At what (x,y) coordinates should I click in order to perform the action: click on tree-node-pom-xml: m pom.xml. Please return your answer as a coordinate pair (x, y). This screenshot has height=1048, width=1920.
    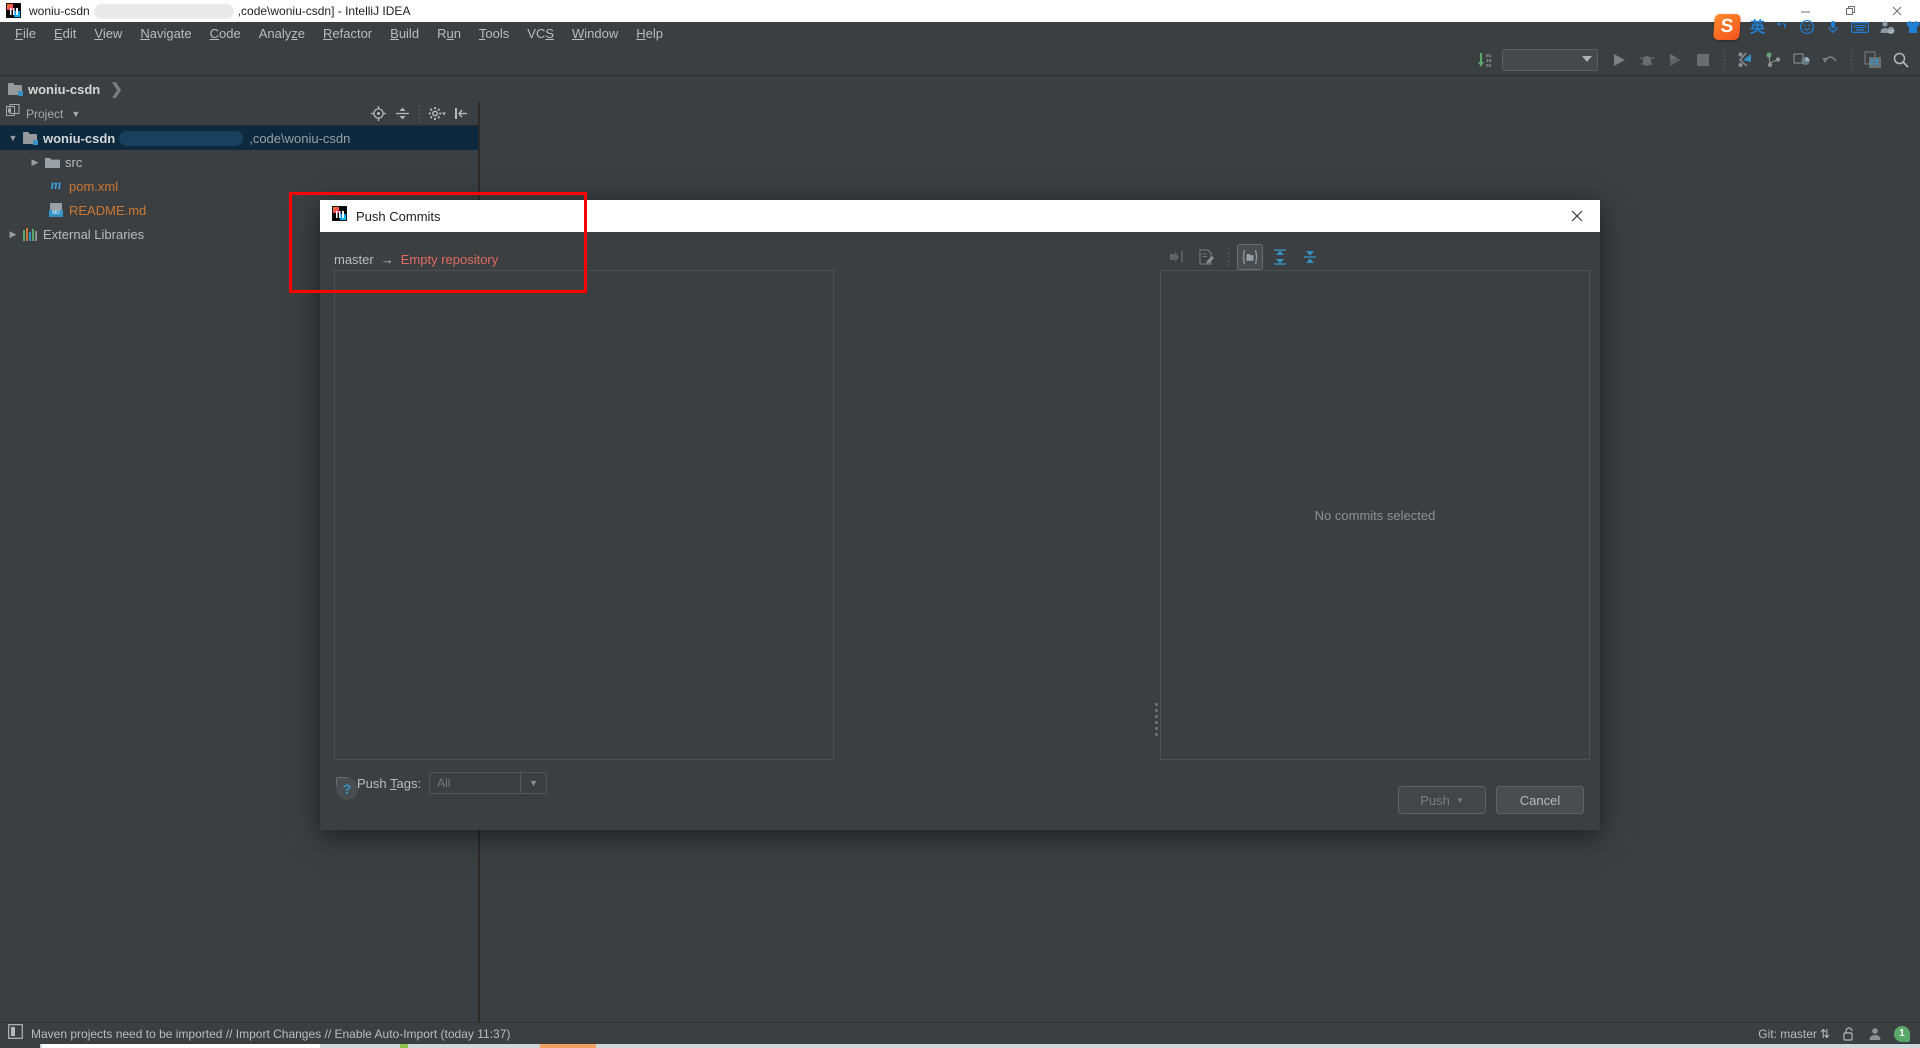
    Looking at the image, I should click on (239, 186).